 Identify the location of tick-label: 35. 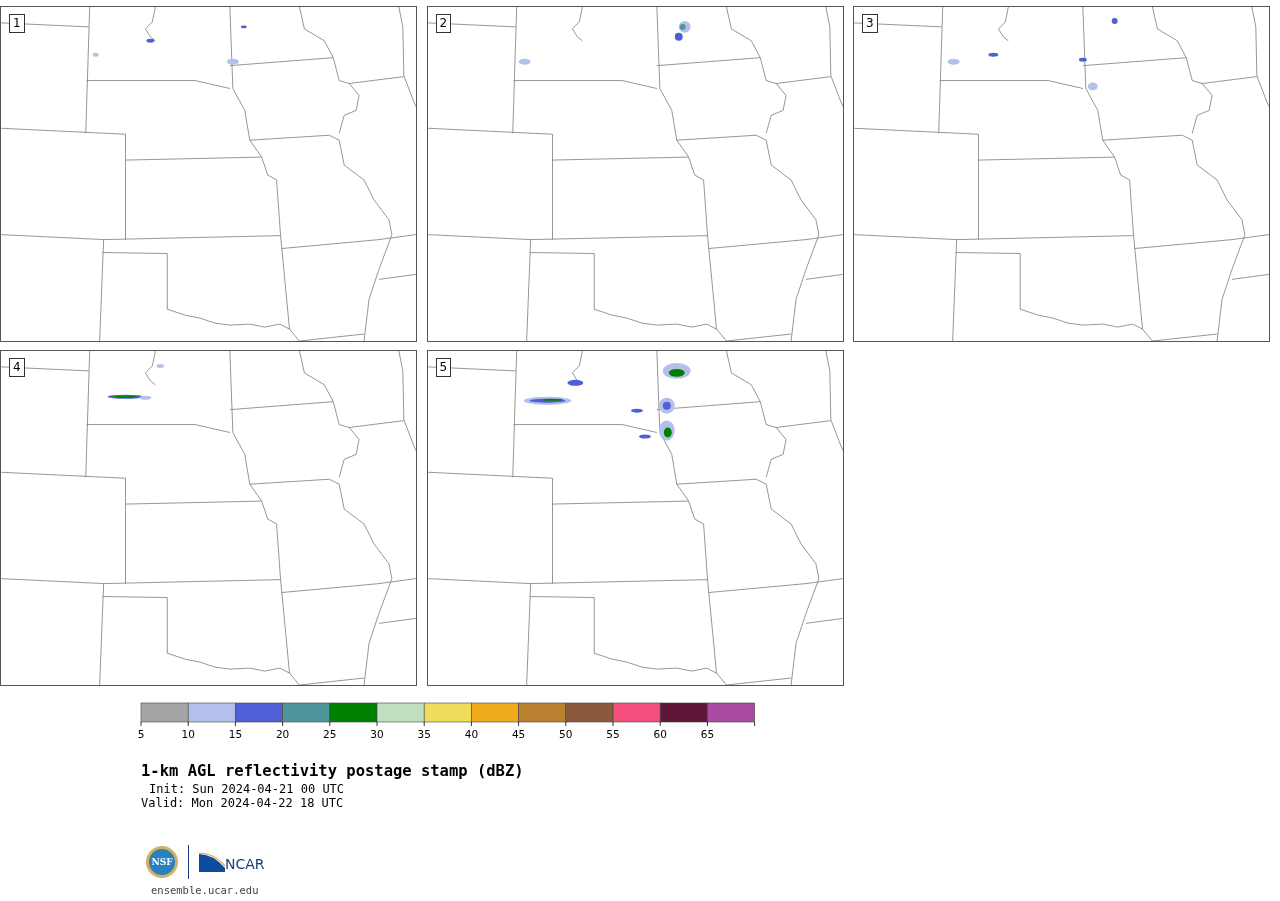
(424, 734).